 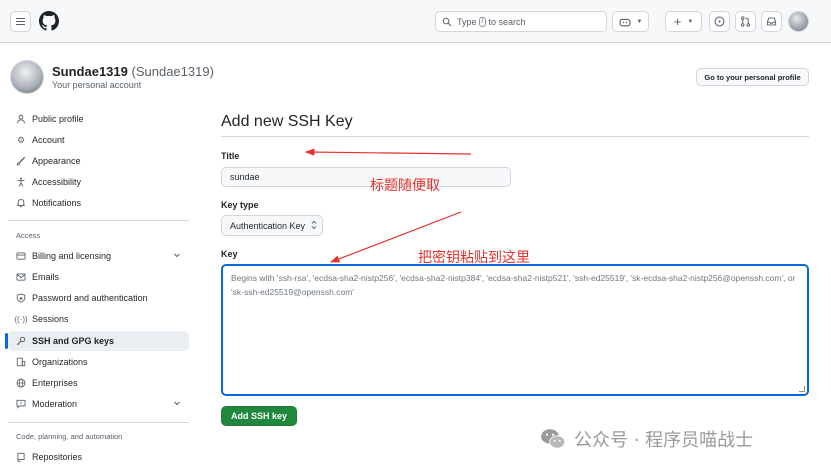 What do you see at coordinates (240, 205) in the screenshot?
I see `key-type-label: Key type` at bounding box center [240, 205].